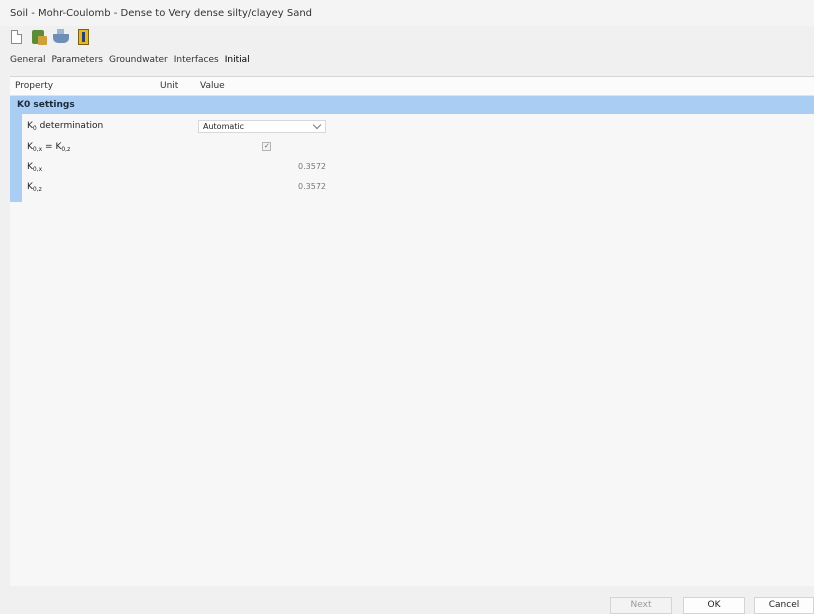 The width and height of the screenshot is (814, 614). Describe the element at coordinates (412, 147) in the screenshot. I see `row-k0x-equals-k0z: K0,x = K0,z ✓` at that location.